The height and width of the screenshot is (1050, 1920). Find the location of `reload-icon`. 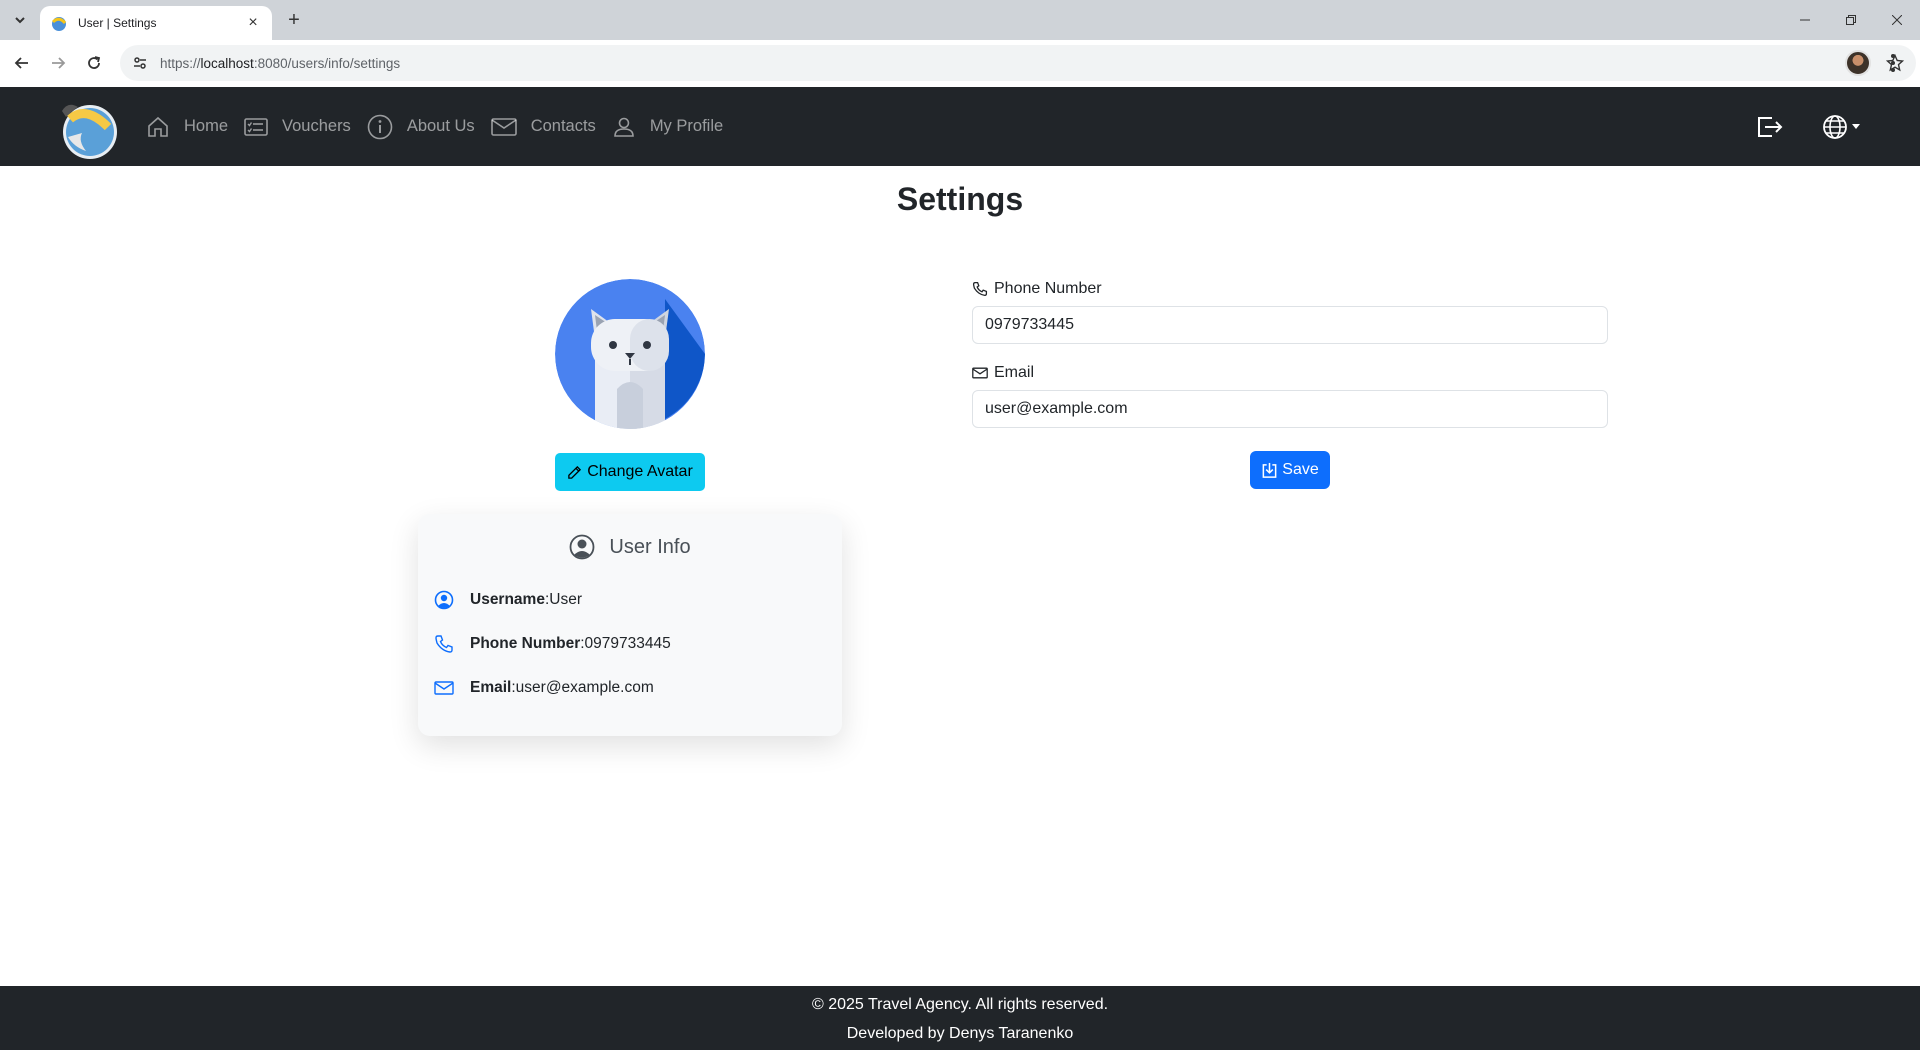

reload-icon is located at coordinates (94, 62).